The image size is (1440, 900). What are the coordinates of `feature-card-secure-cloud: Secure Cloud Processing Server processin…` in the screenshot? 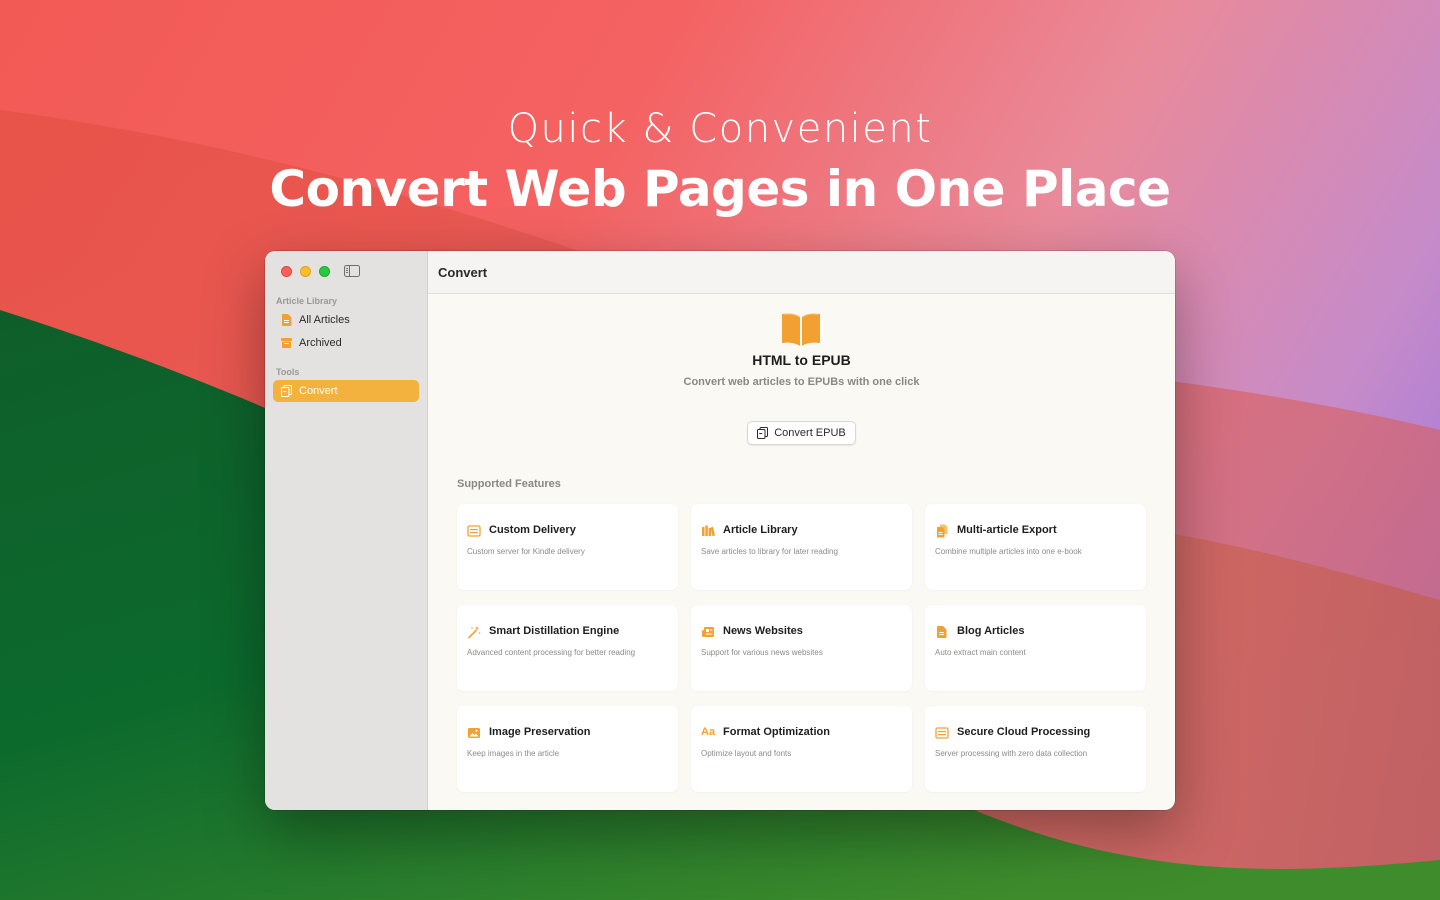 It's located at (1035, 749).